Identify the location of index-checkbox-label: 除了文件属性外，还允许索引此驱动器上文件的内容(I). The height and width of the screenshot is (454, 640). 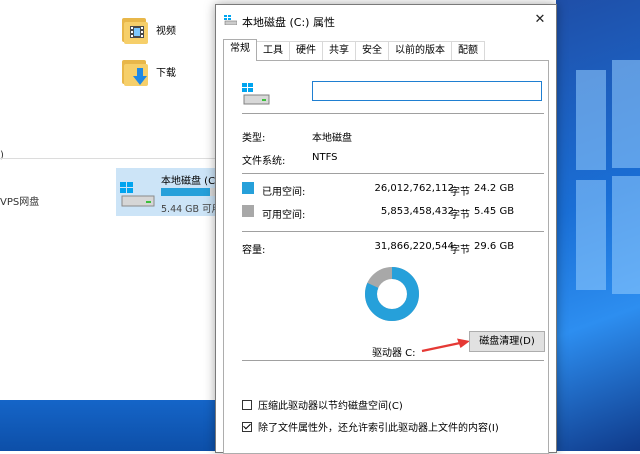
(378, 428).